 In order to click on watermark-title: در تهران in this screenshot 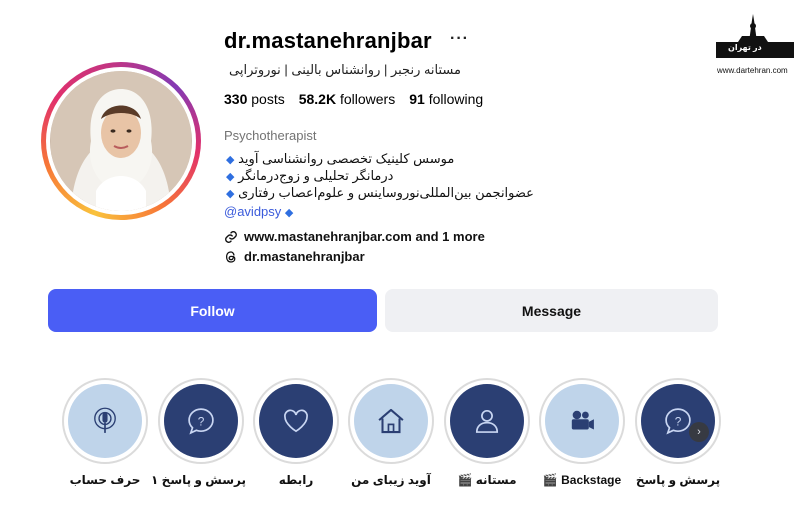, I will do `click(745, 47)`.